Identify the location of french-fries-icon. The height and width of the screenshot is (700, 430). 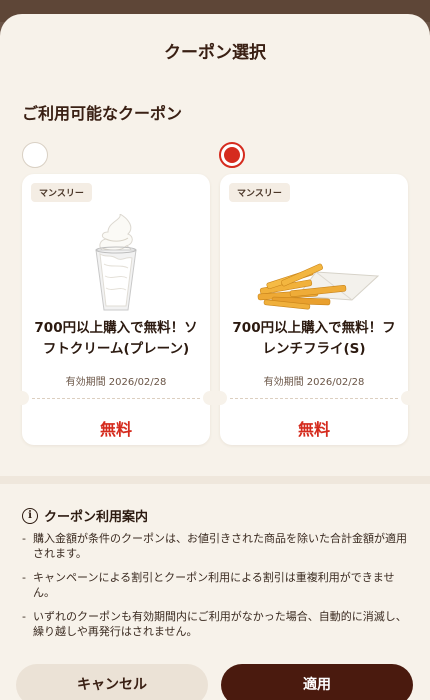
(318, 286).